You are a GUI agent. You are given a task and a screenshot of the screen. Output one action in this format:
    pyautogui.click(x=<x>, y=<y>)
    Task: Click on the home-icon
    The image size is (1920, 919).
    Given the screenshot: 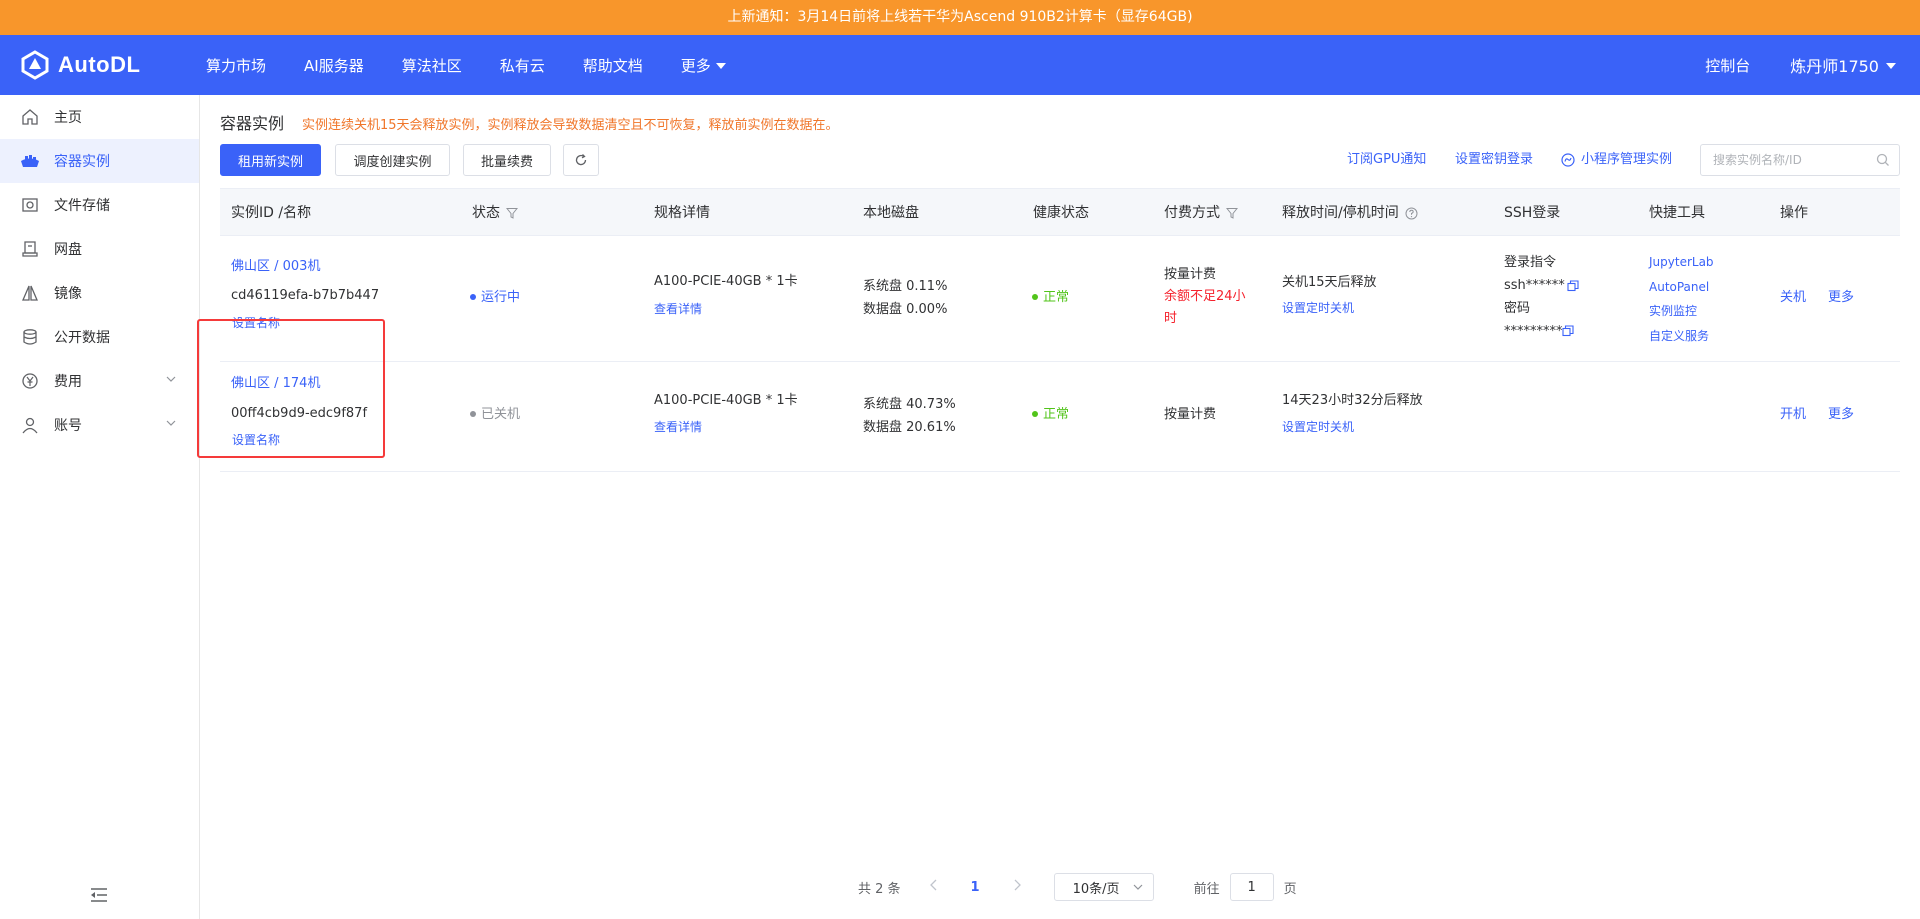 What is the action you would take?
    pyautogui.click(x=30, y=117)
    